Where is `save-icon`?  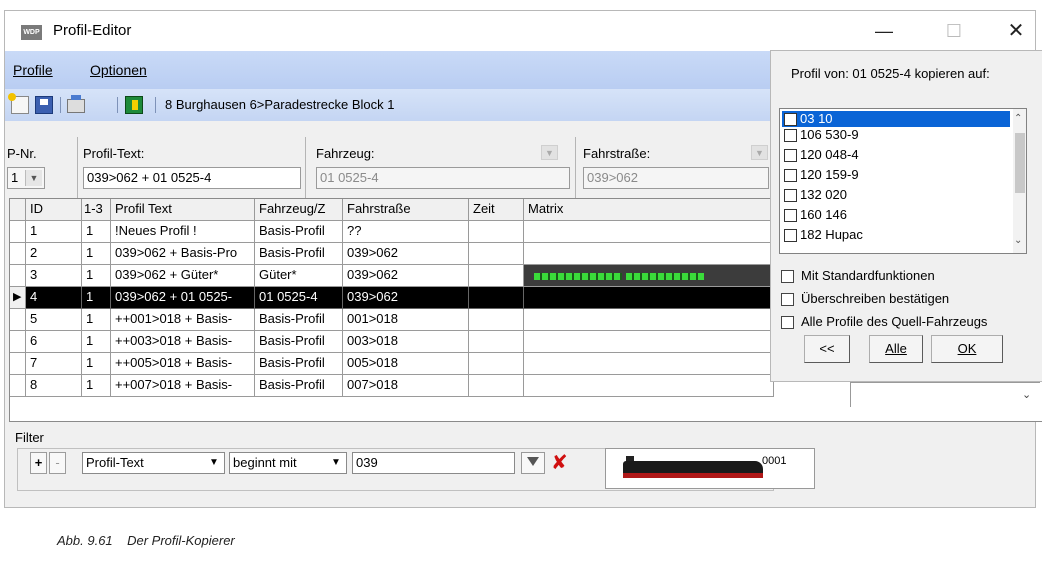
save-icon is located at coordinates (44, 105).